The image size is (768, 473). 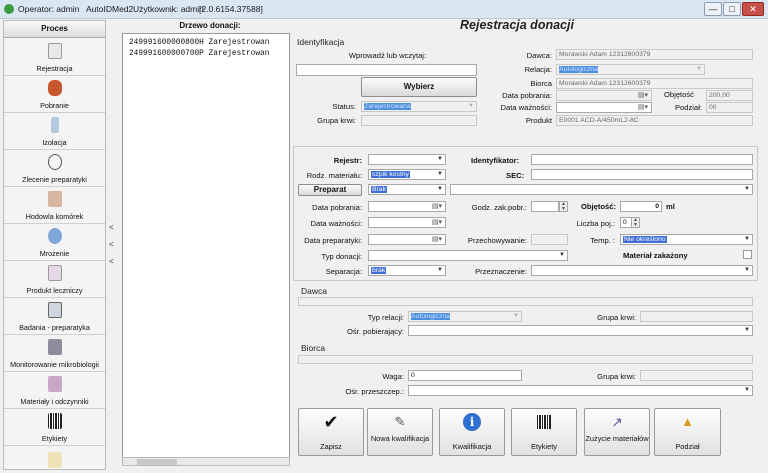 What do you see at coordinates (499, 207) in the screenshot?
I see `end-collection-time-label: Godz. zak.pobr.:` at bounding box center [499, 207].